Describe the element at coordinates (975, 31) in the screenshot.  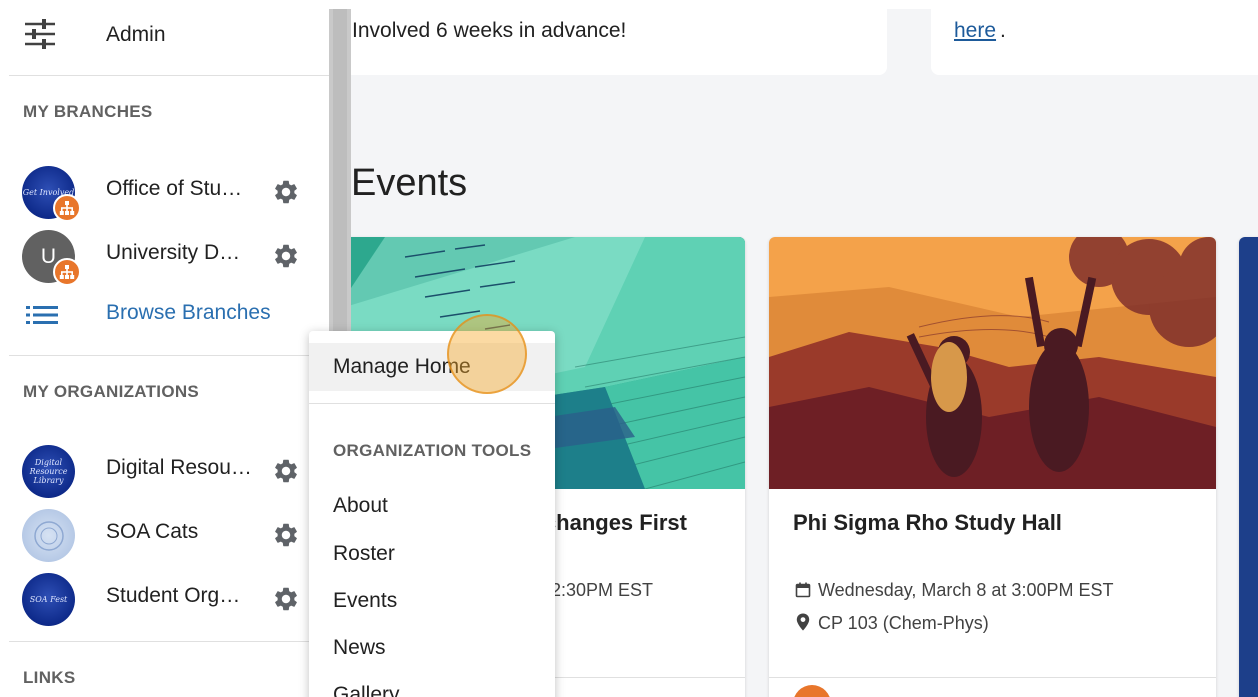
I see `here-link: here` at that location.